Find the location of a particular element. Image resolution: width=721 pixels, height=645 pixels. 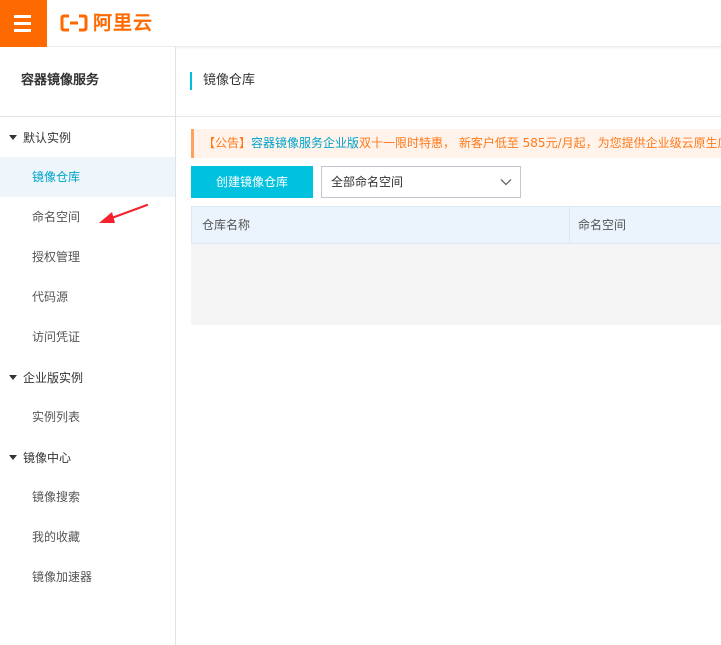

sidebar-item-code-source: 代码源 is located at coordinates (87, 297).